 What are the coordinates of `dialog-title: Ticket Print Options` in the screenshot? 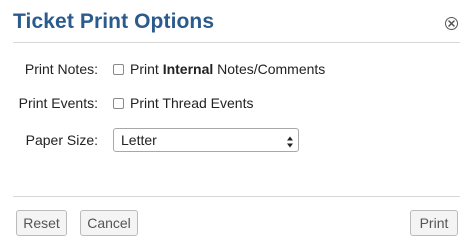 It's located at (114, 21).